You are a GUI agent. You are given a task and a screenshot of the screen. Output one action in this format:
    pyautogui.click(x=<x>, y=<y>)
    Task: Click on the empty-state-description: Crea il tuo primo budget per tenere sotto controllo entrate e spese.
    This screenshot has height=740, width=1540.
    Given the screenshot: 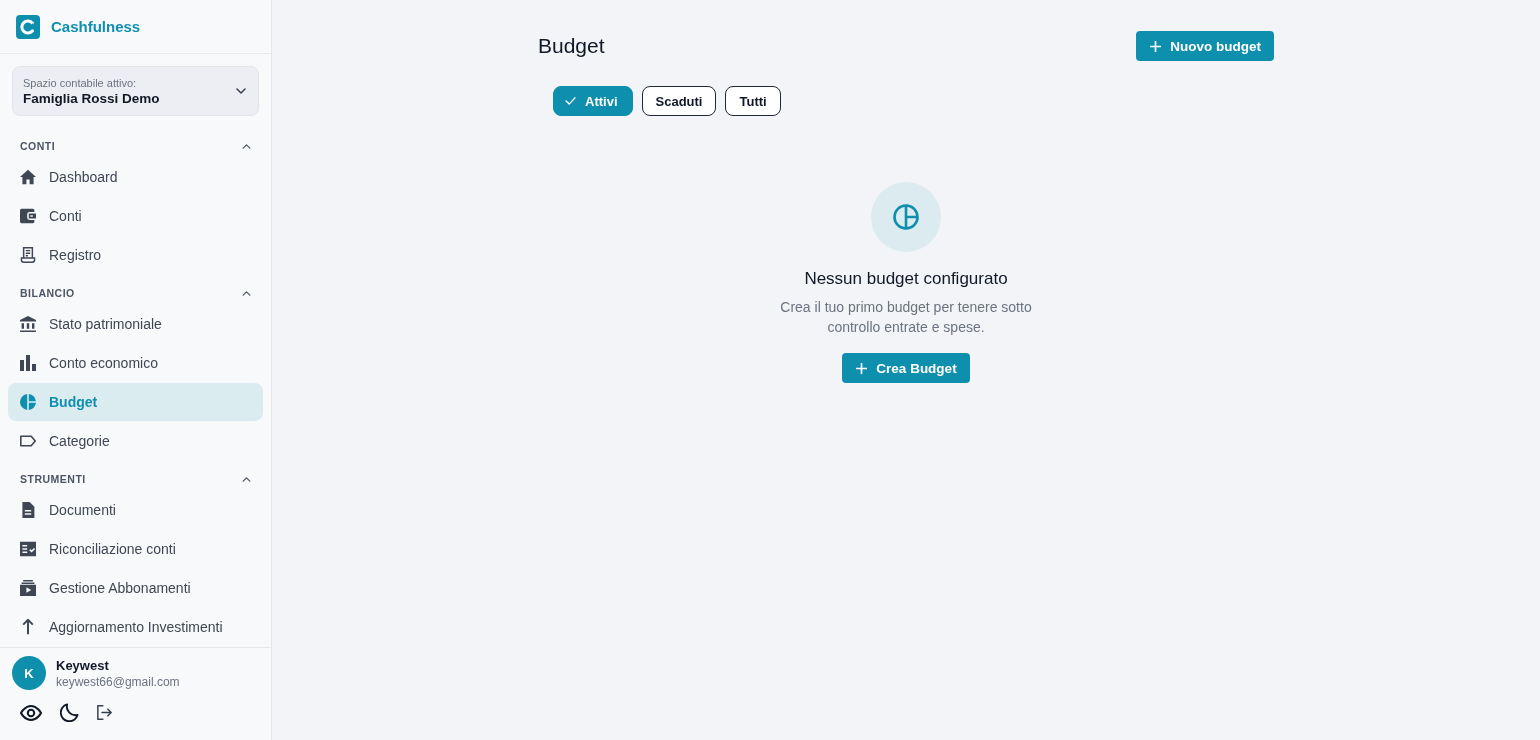 What is the action you would take?
    pyautogui.click(x=906, y=317)
    